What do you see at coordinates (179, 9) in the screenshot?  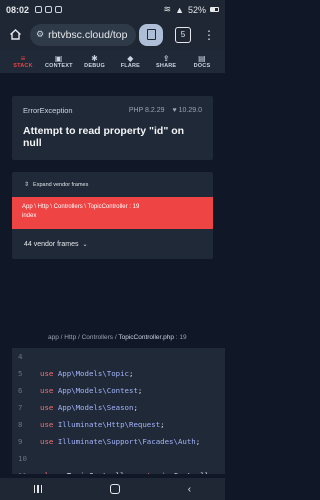 I see `signal-icon: ▲` at bounding box center [179, 9].